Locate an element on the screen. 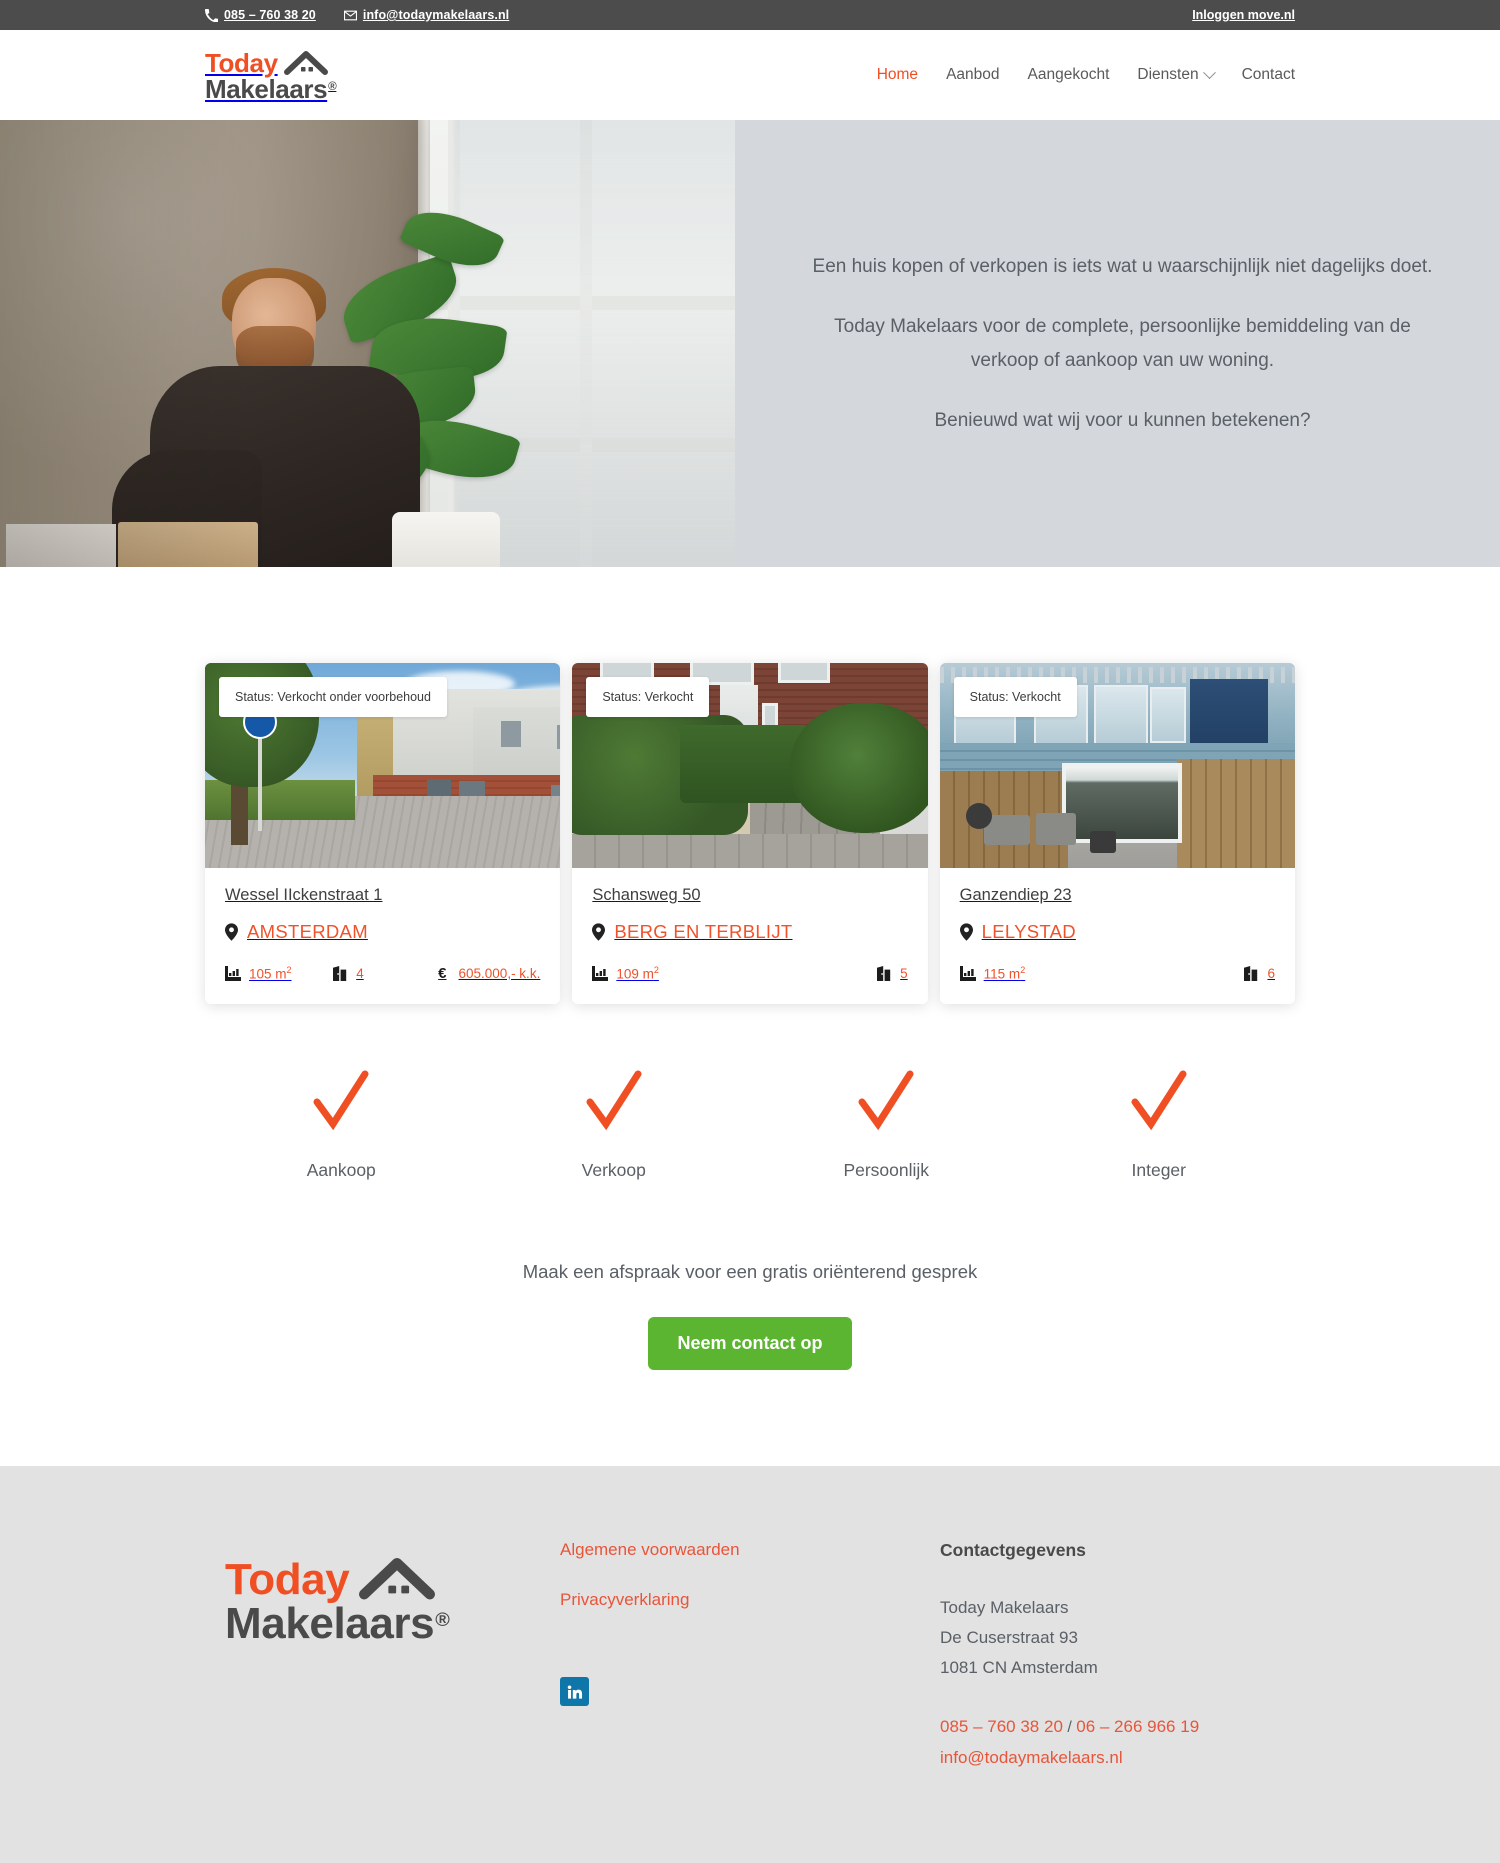 Image resolution: width=1500 pixels, height=1863 pixels. header-logo-link: Today Makelaars ® is located at coordinates (271, 75).